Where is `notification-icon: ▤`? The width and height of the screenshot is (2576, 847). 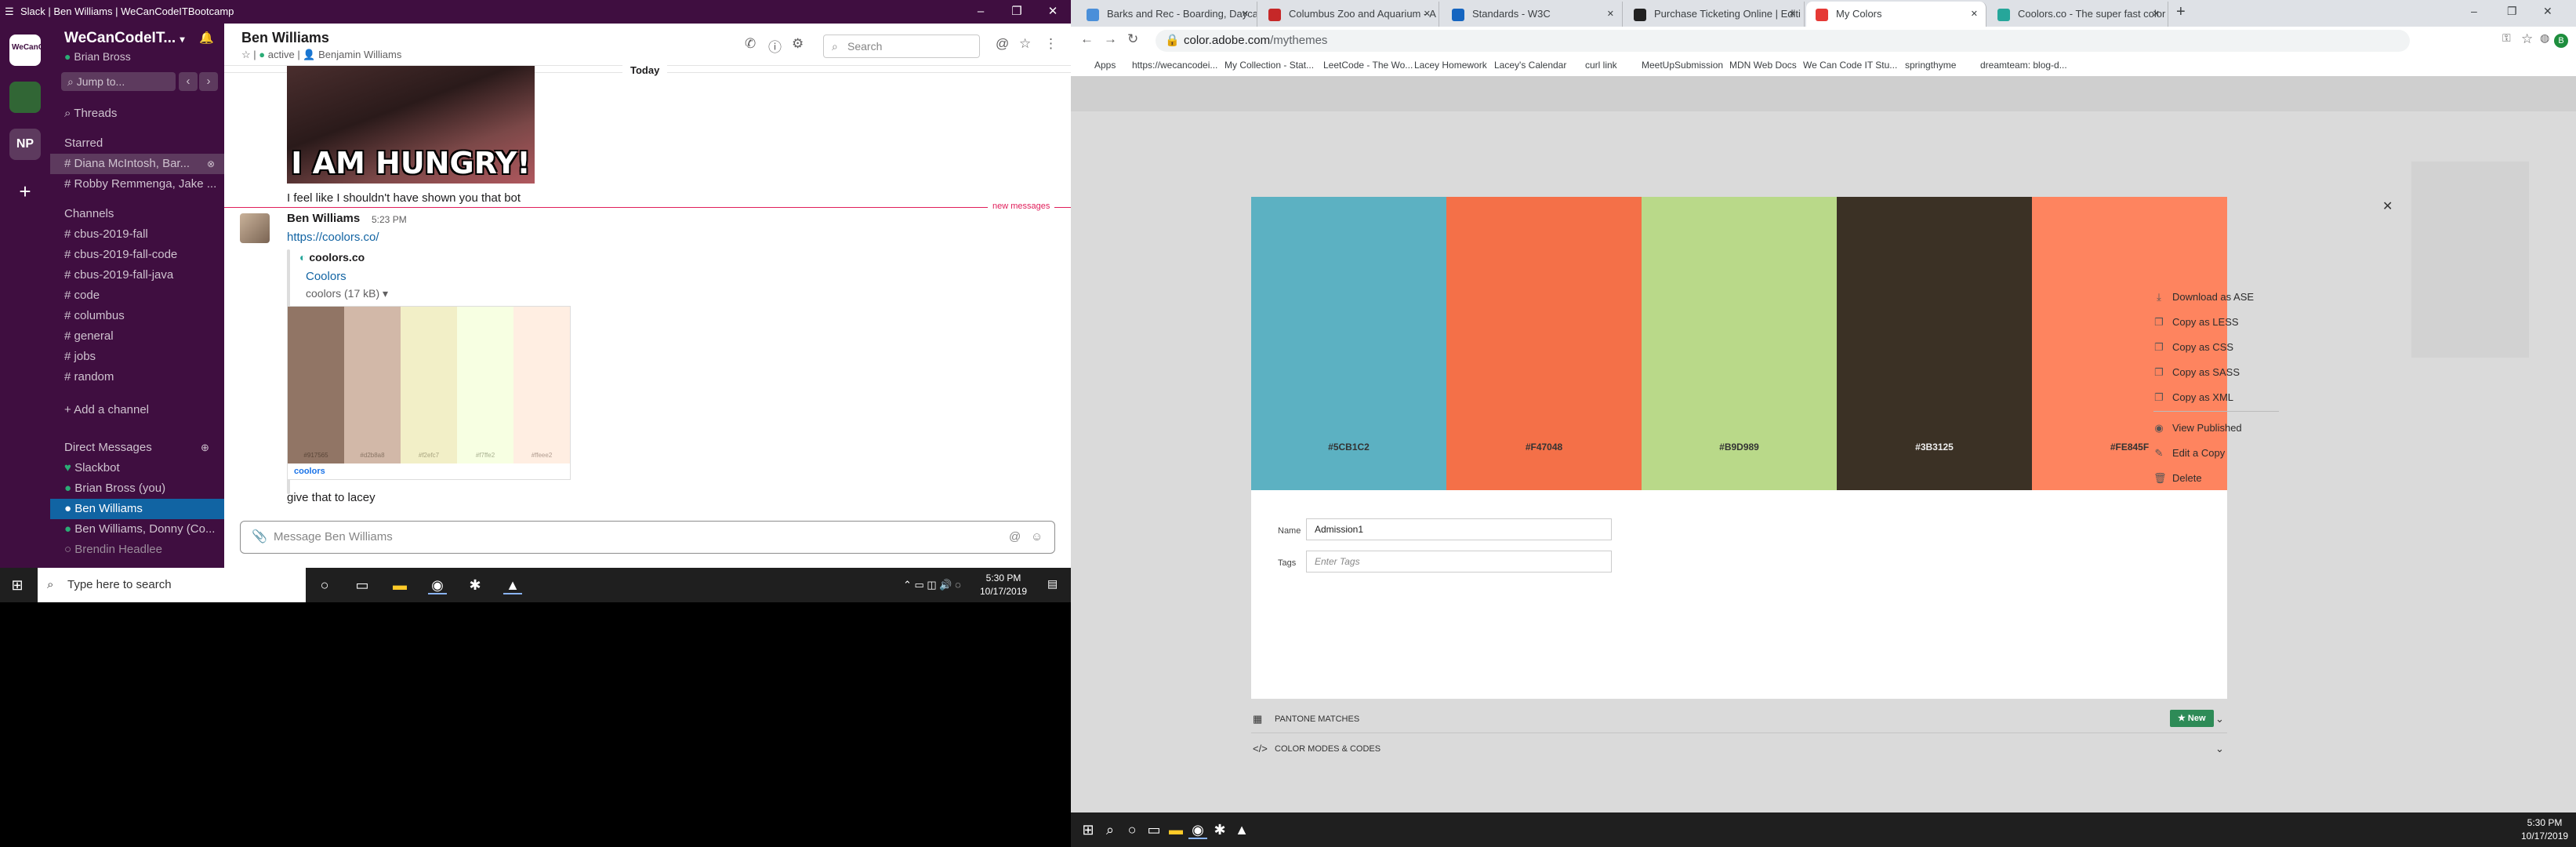 notification-icon: ▤ is located at coordinates (1053, 584).